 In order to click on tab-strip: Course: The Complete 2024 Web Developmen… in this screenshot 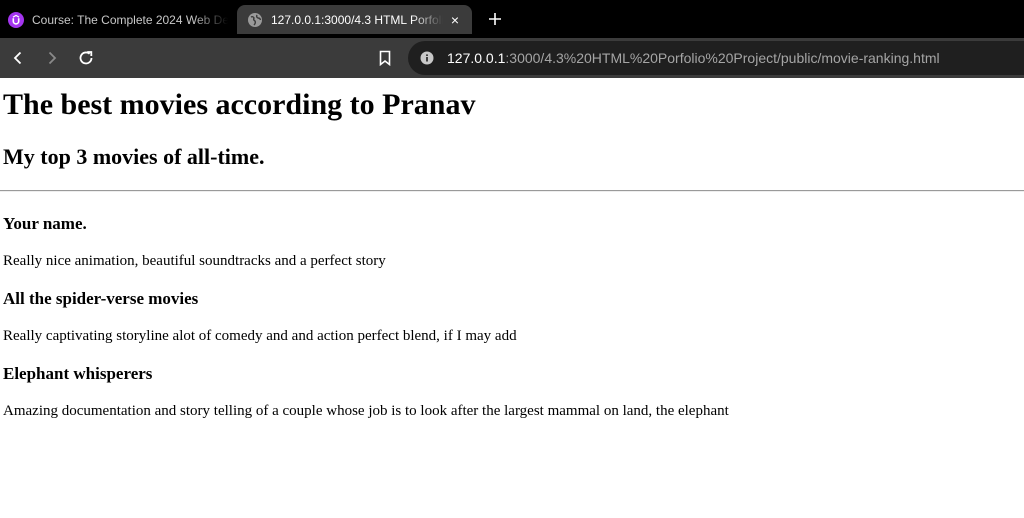, I will do `click(512, 19)`.